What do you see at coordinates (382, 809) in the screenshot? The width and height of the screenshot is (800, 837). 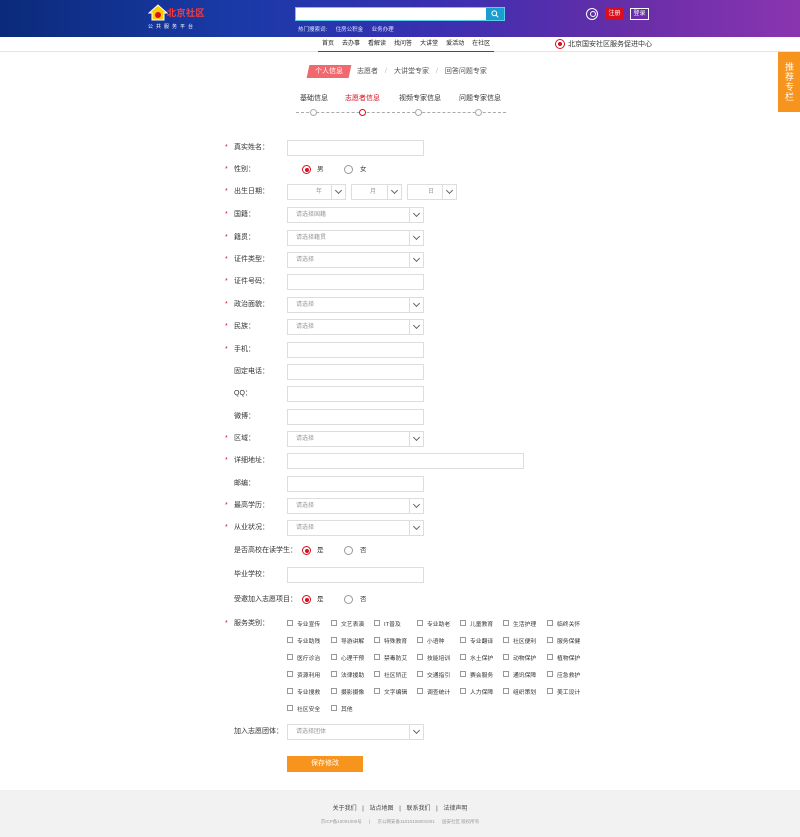 I see `footer-link-sitemap: 站点地图` at bounding box center [382, 809].